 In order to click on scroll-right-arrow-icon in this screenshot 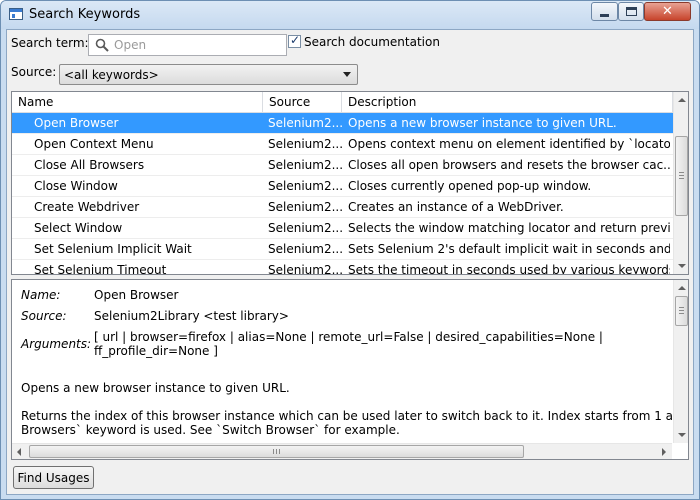, I will do `click(663, 451)`.